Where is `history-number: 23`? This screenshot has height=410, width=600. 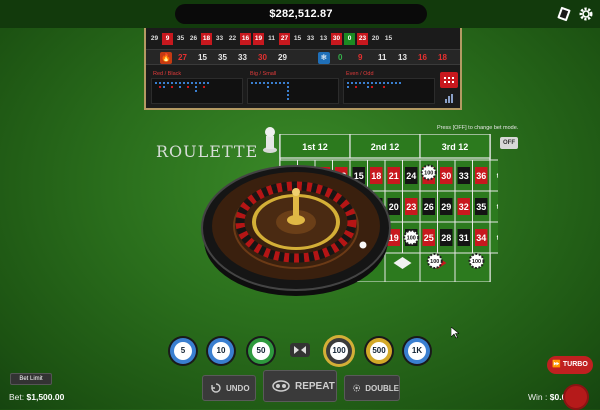 history-number: 23 is located at coordinates (362, 39).